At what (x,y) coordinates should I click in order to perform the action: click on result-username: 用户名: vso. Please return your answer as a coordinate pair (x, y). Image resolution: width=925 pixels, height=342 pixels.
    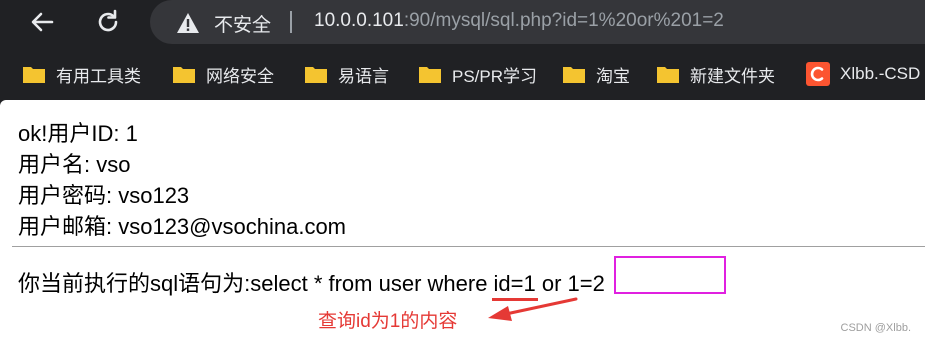
    Looking at the image, I should click on (74, 164).